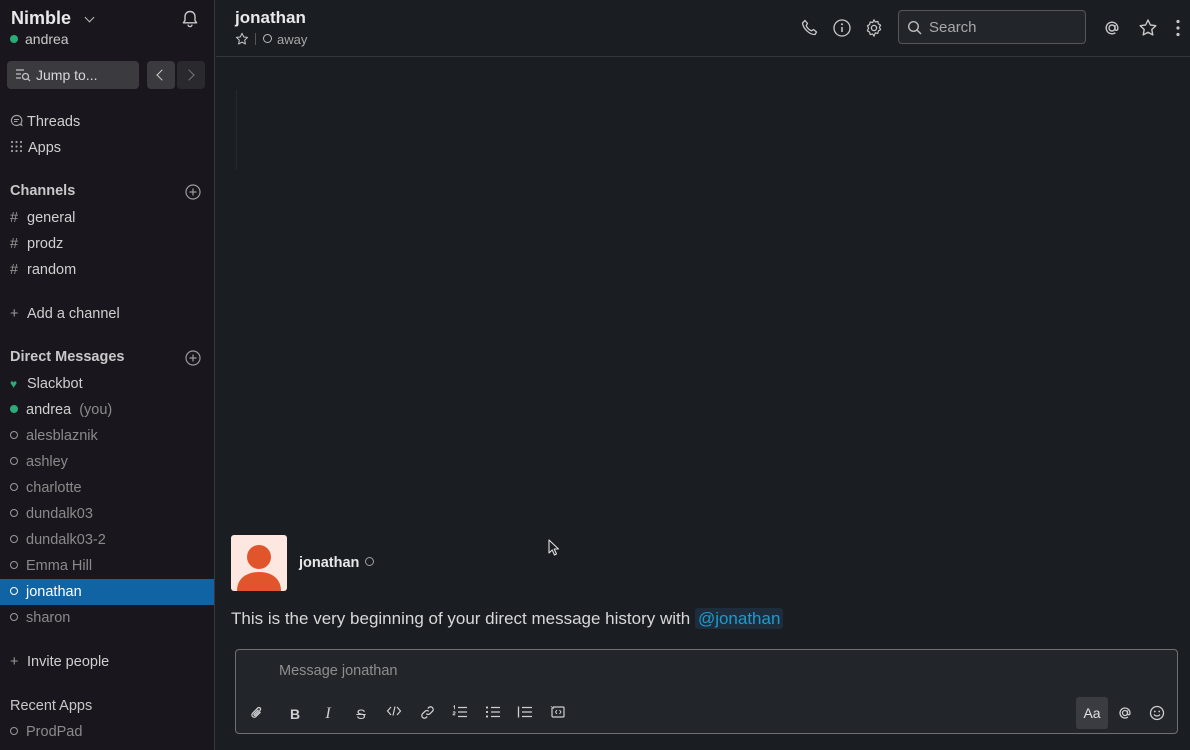  I want to click on paperclip-icon, so click(256, 712).